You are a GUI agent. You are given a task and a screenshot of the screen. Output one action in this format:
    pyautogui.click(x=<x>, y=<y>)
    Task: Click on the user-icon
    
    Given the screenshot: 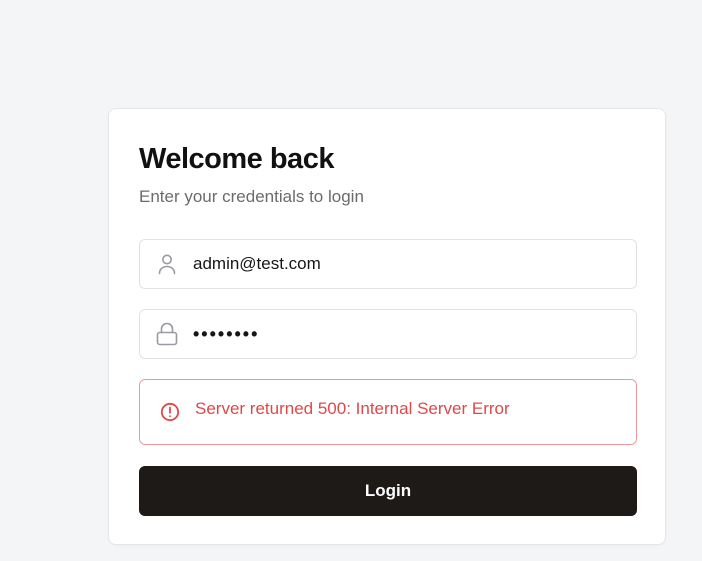 What is the action you would take?
    pyautogui.click(x=167, y=264)
    